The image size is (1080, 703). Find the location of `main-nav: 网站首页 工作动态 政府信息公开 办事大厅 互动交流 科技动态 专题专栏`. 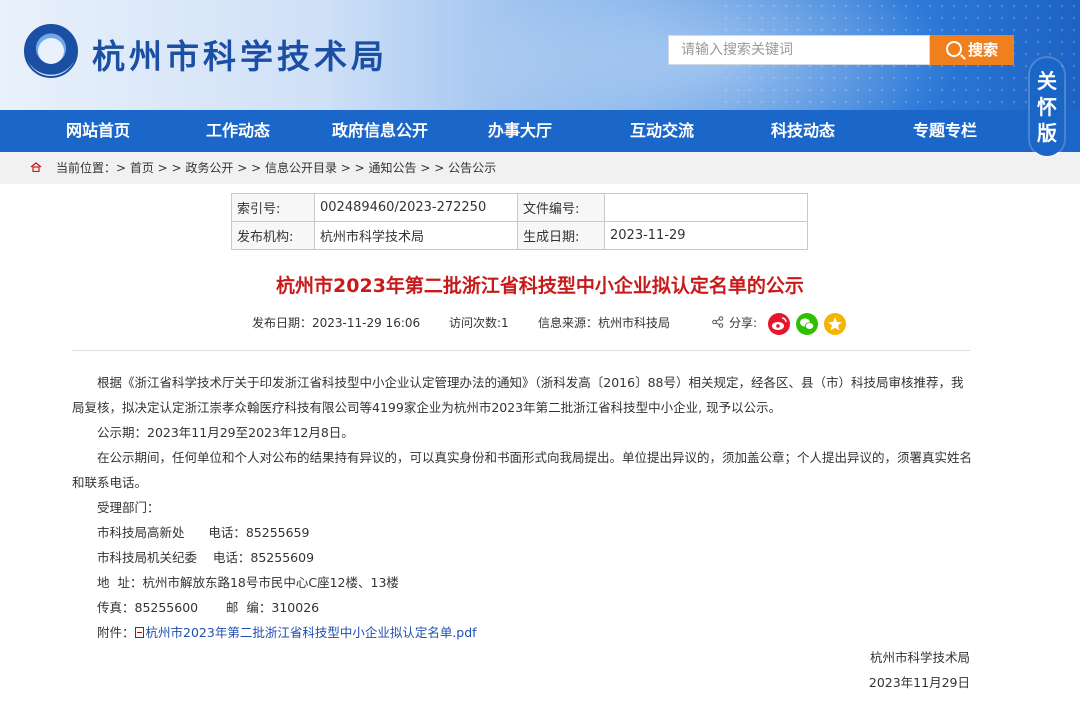

main-nav: 网站首页 工作动态 政府信息公开 办事大厅 互动交流 科技动态 专题专栏 is located at coordinates (540, 131).